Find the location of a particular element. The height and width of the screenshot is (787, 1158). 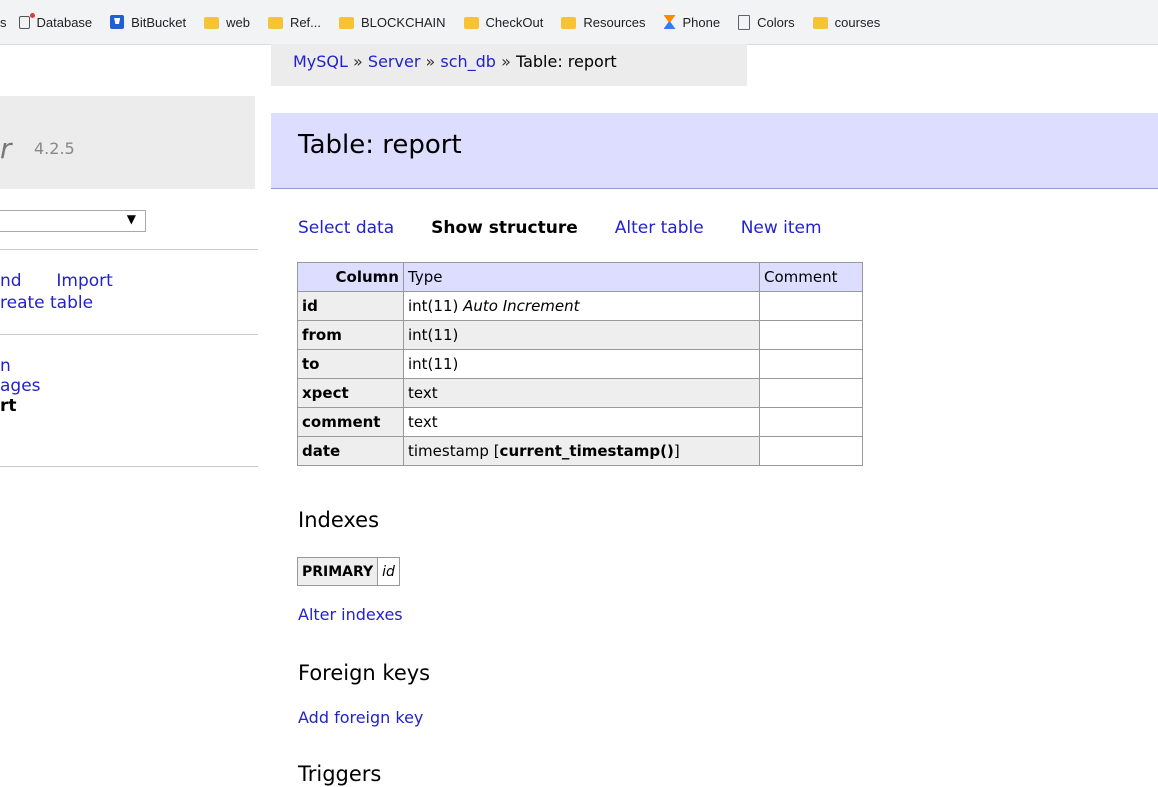

column-header-type: Type is located at coordinates (581, 277).